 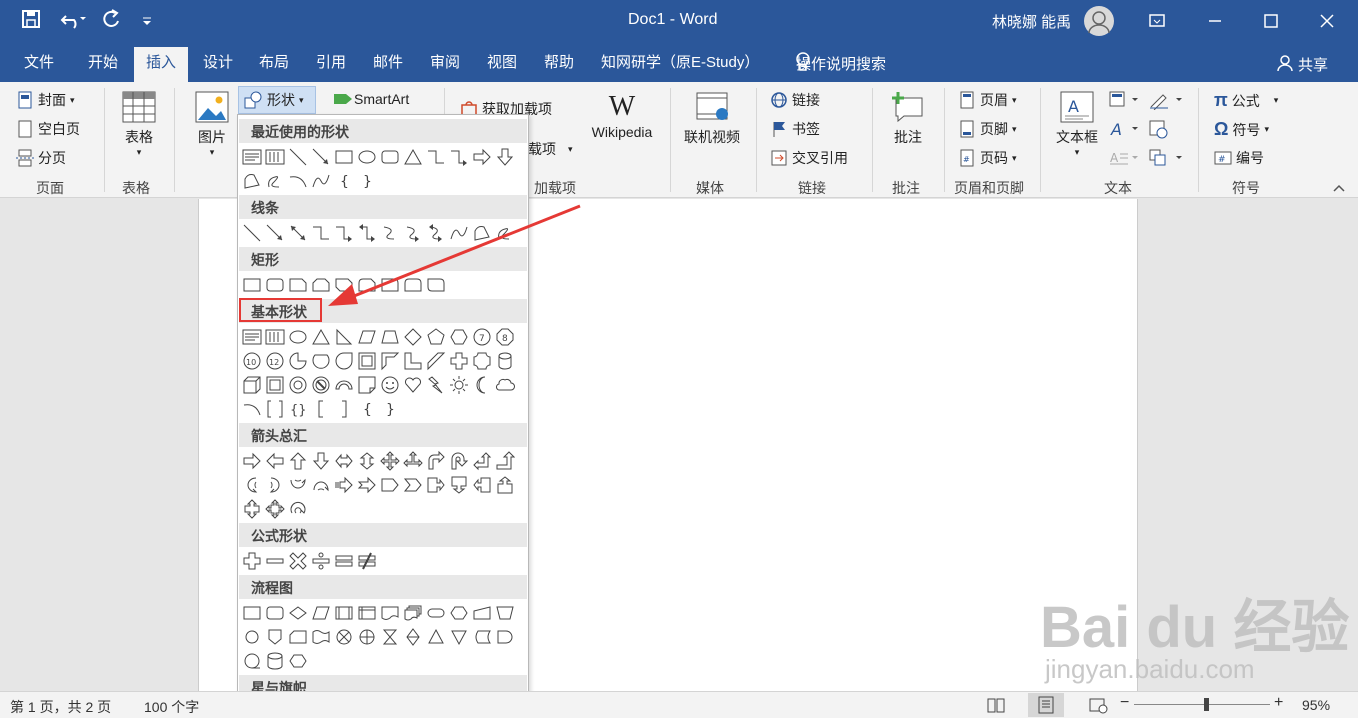 What do you see at coordinates (1316, 705) in the screenshot?
I see `zoom-level: 95%` at bounding box center [1316, 705].